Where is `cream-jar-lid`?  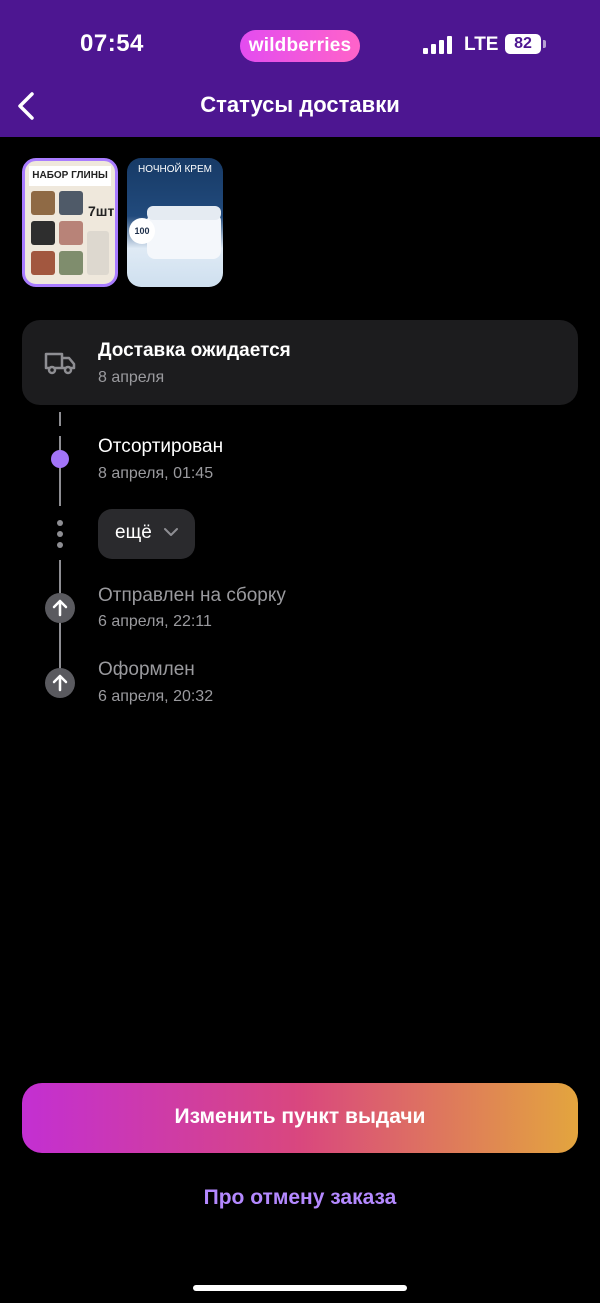 cream-jar-lid is located at coordinates (184, 213).